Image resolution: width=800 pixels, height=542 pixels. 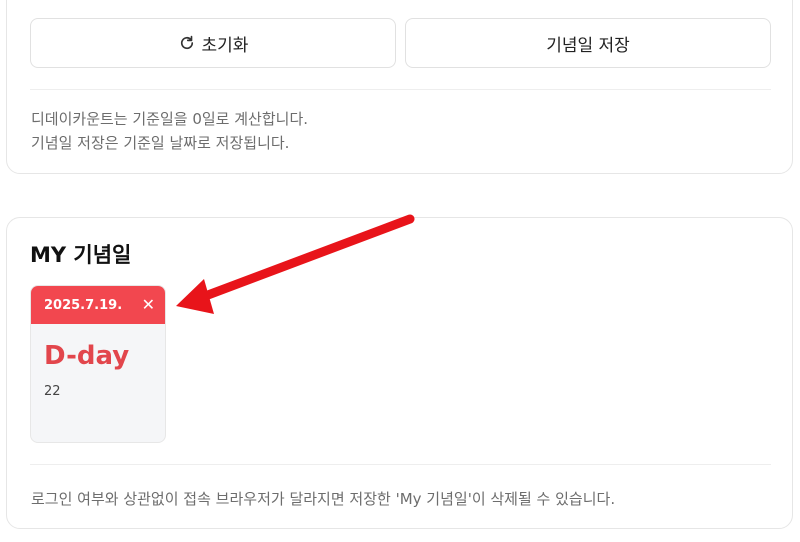 I want to click on info-note-2: 기념일 저장은 기준일 날짜로 저장됩니다., so click(x=160, y=143).